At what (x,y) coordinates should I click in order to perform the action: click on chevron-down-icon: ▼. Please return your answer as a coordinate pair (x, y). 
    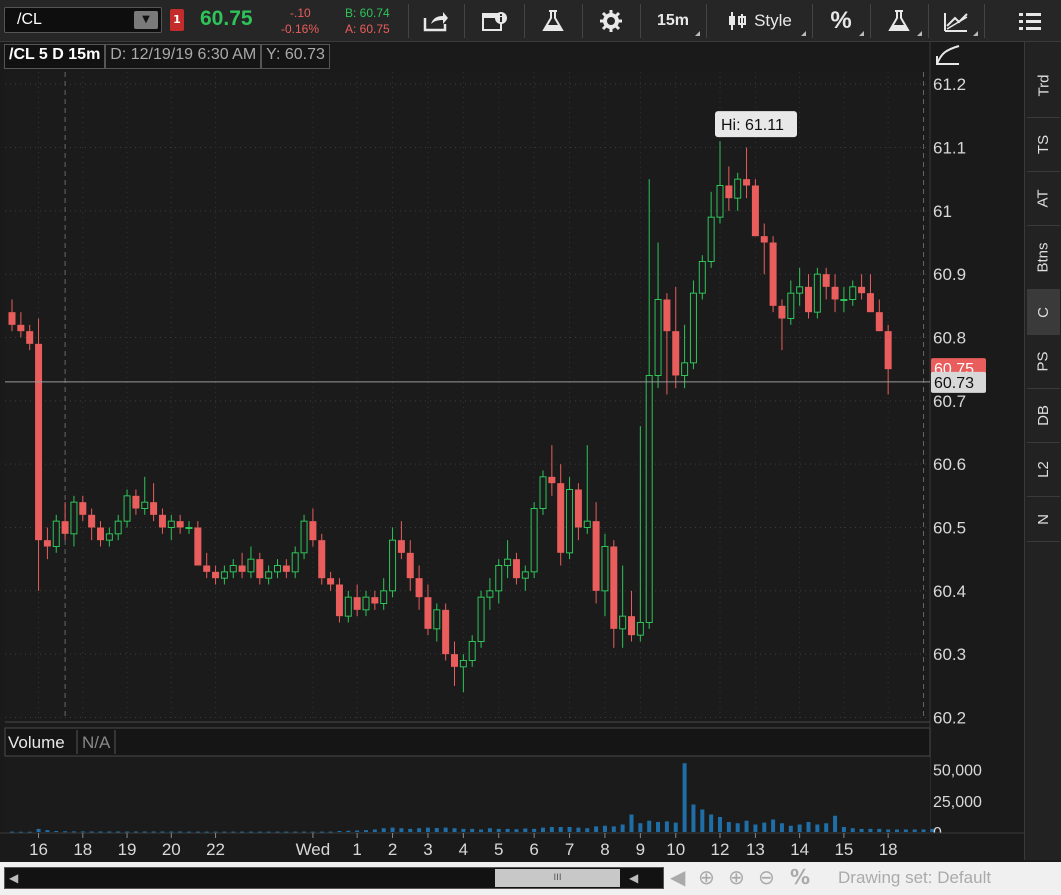
    Looking at the image, I should click on (146, 20).